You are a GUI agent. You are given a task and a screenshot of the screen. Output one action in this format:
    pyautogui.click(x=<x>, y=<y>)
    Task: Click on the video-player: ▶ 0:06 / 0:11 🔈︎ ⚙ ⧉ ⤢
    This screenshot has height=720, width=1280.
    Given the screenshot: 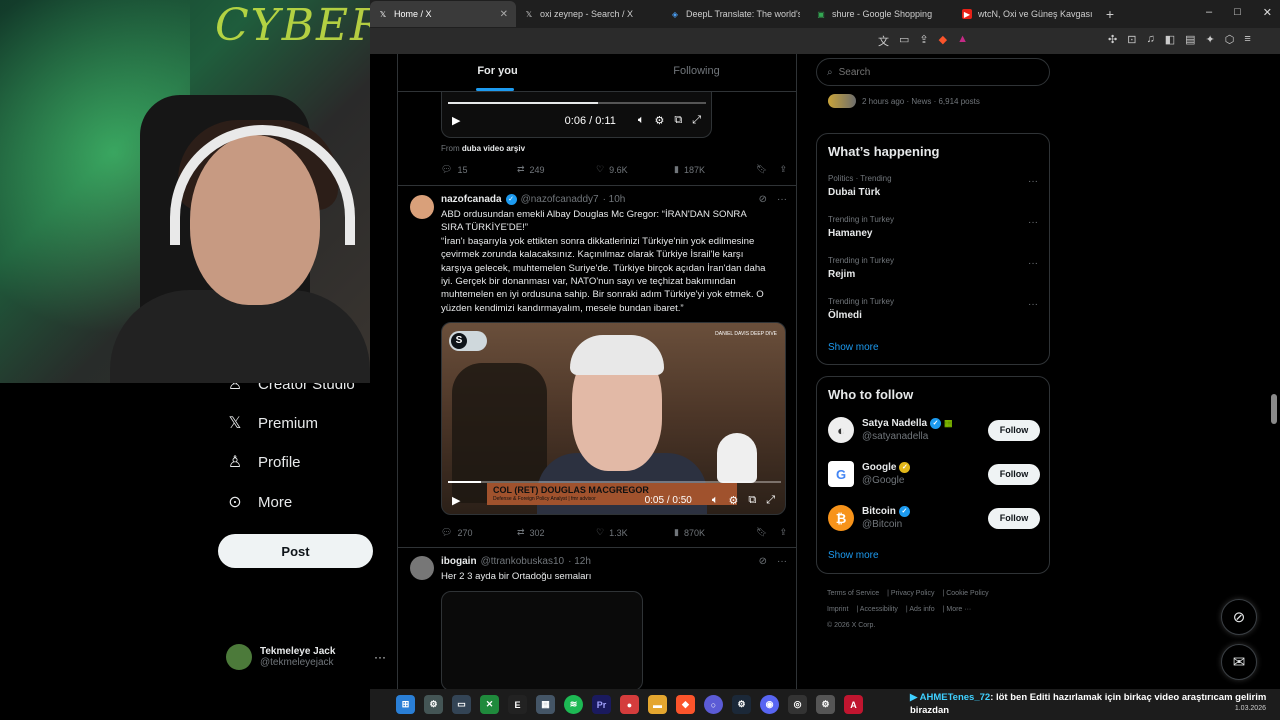 What is the action you would take?
    pyautogui.click(x=576, y=115)
    